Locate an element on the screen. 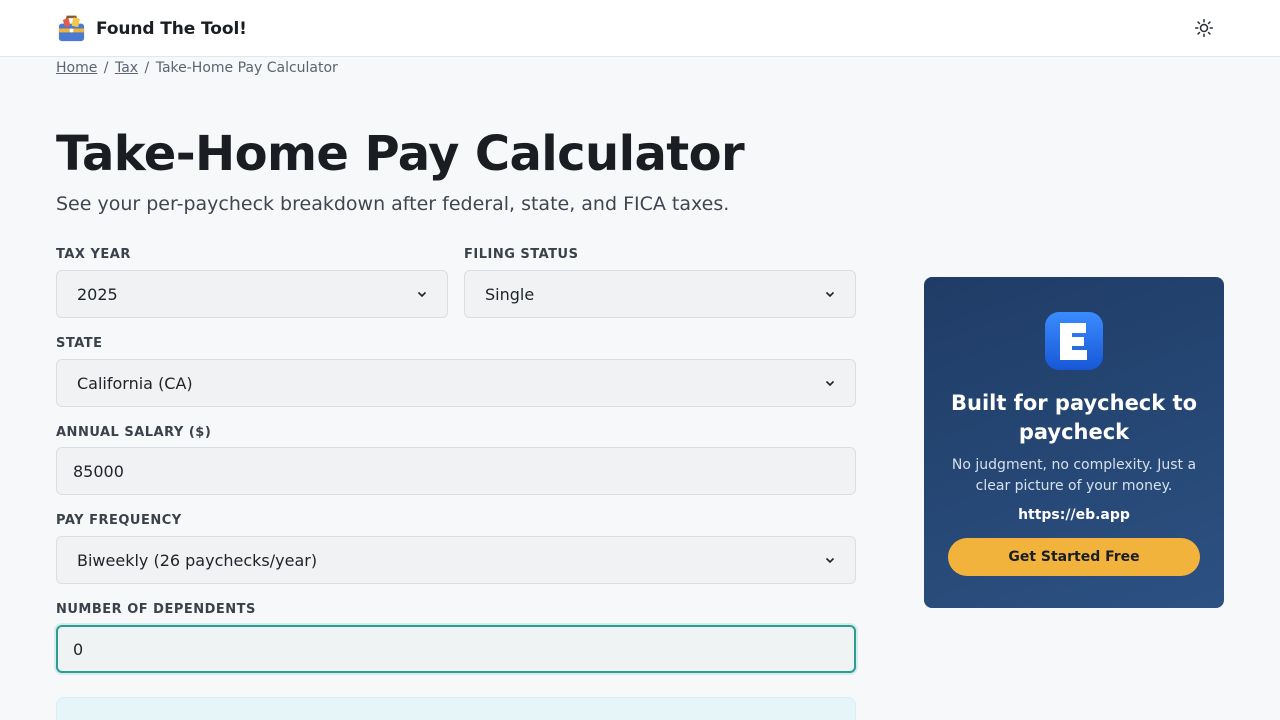  breadcrumb: Home / Tax / Take-Home Pay Calculator is located at coordinates (197, 68).